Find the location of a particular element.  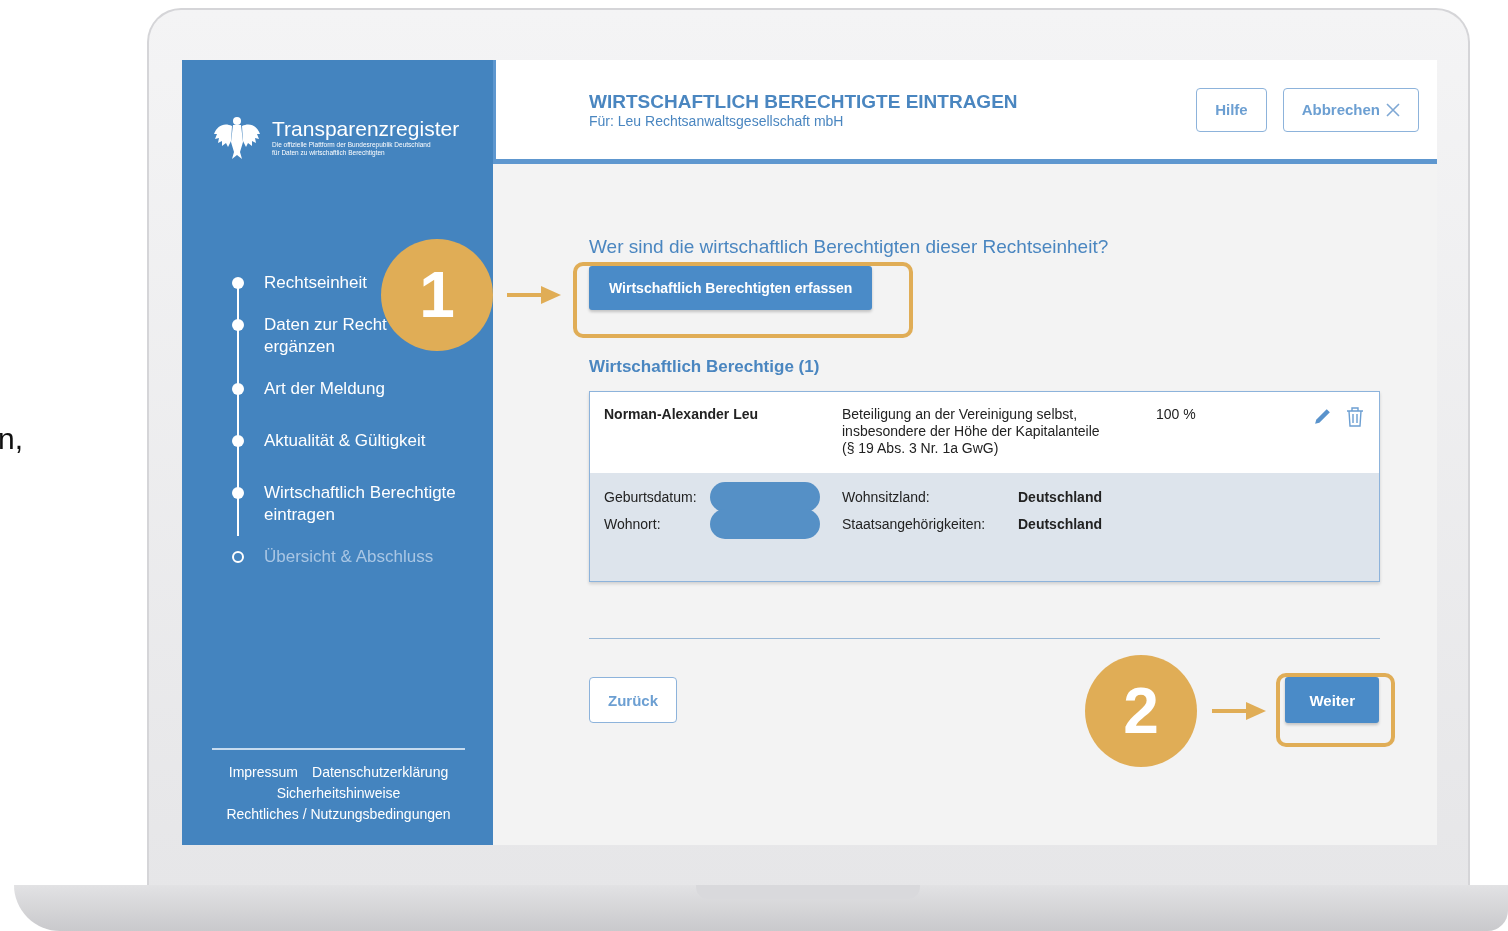

footer-link: Datenschutzerklärung is located at coordinates (380, 772).